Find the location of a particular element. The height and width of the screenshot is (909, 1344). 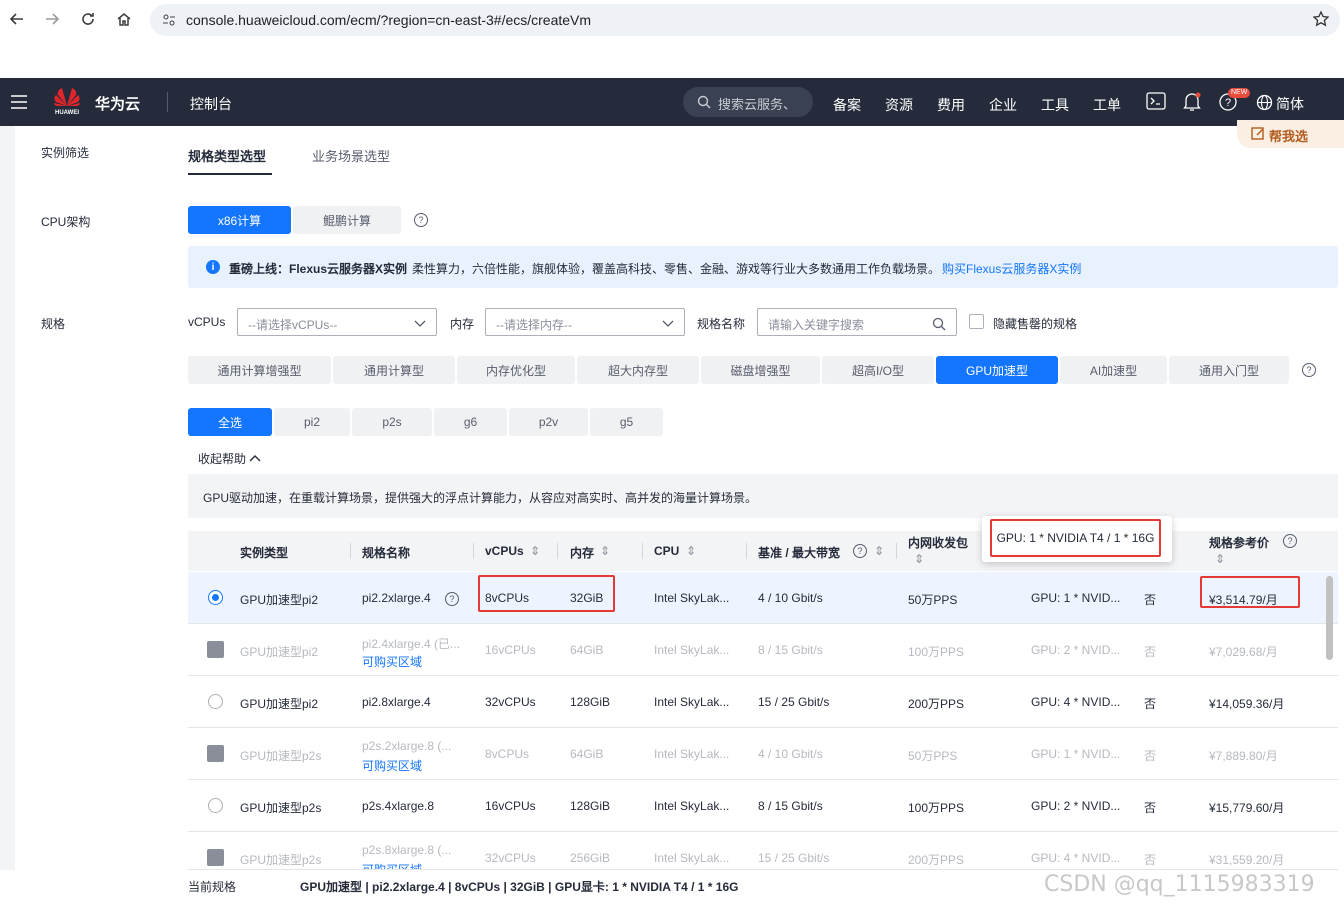

subtype-p2v: p2v is located at coordinates (548, 422).